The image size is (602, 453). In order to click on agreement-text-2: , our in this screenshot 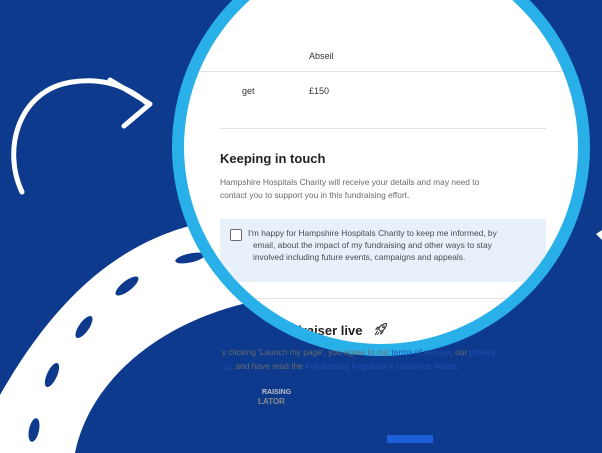, I will do `click(460, 352)`.